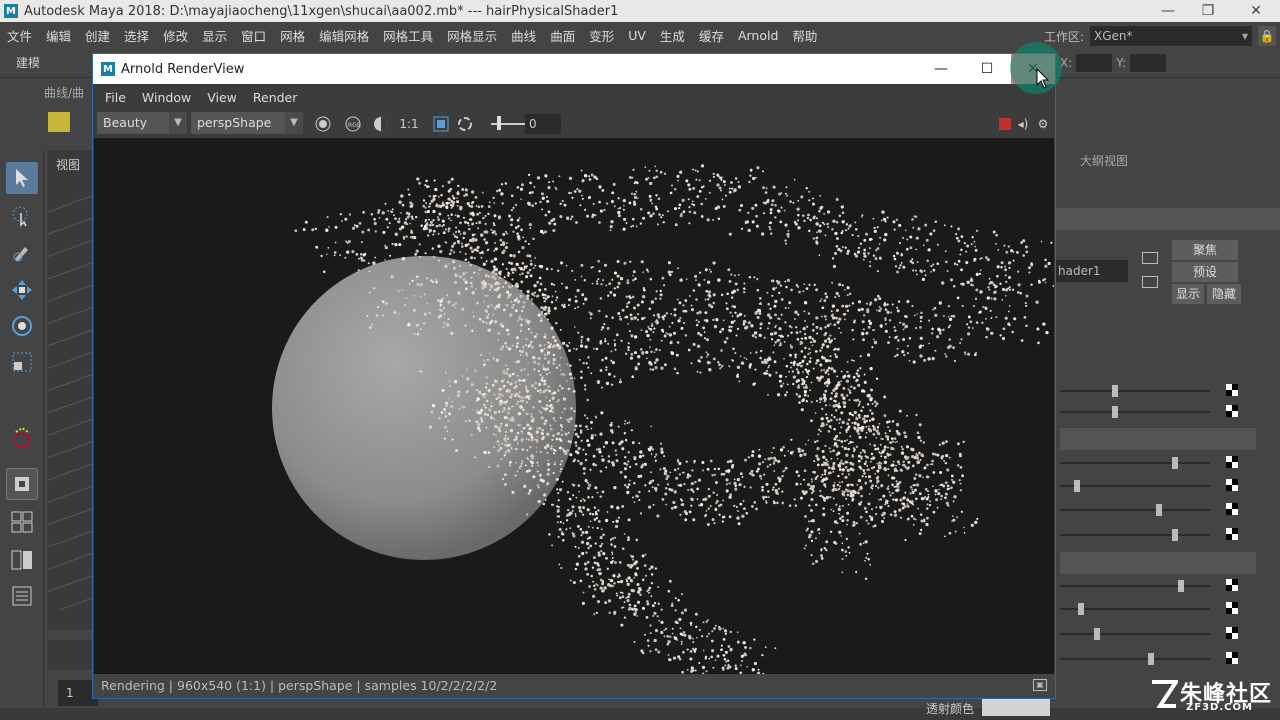 This screenshot has width=1280, height=720. Describe the element at coordinates (136, 35) in the screenshot. I see `menu-select: 选择` at that location.